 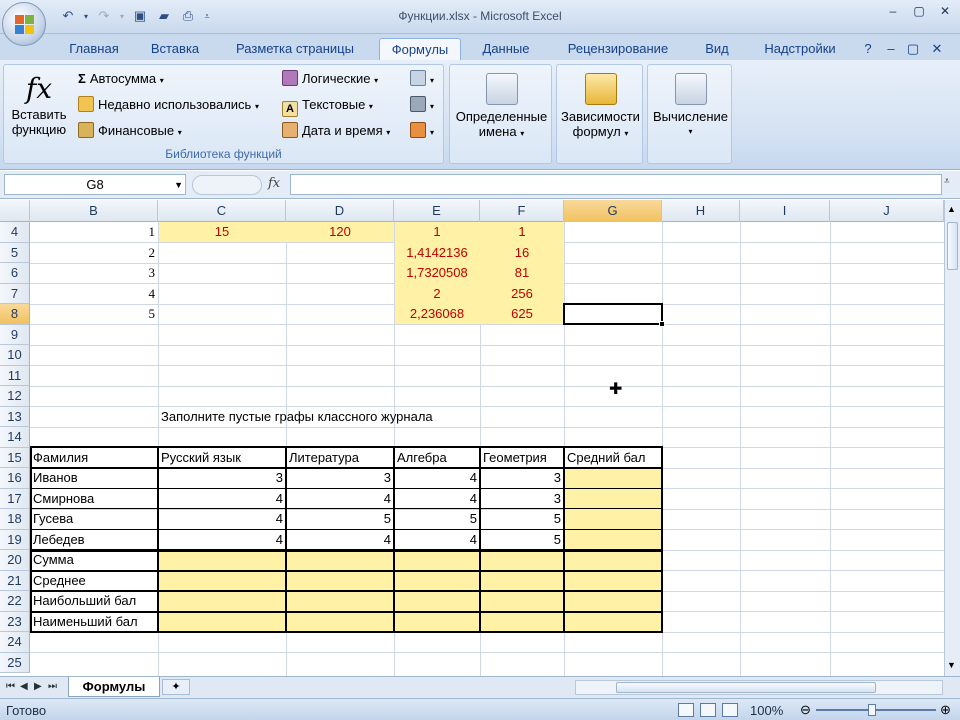 I want to click on horizontal-scroll-thumb, so click(x=746, y=687).